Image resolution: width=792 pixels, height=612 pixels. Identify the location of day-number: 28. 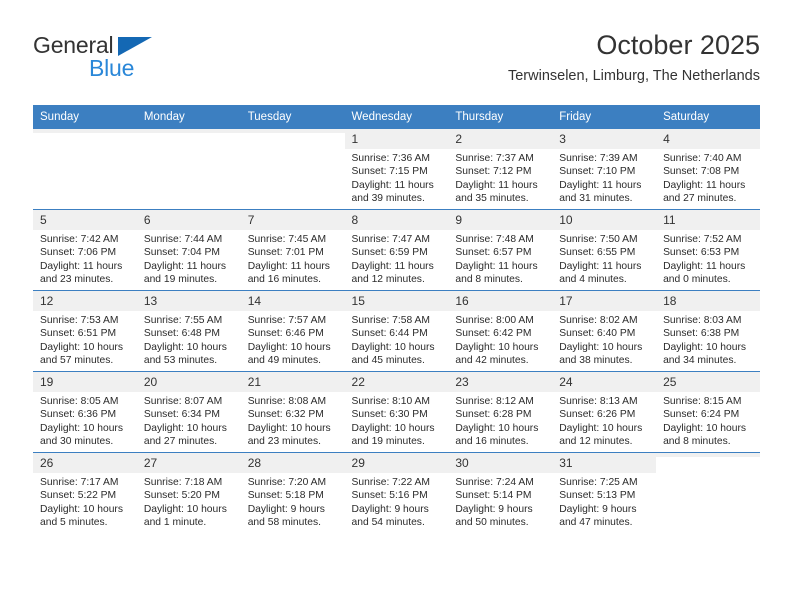
(292, 463).